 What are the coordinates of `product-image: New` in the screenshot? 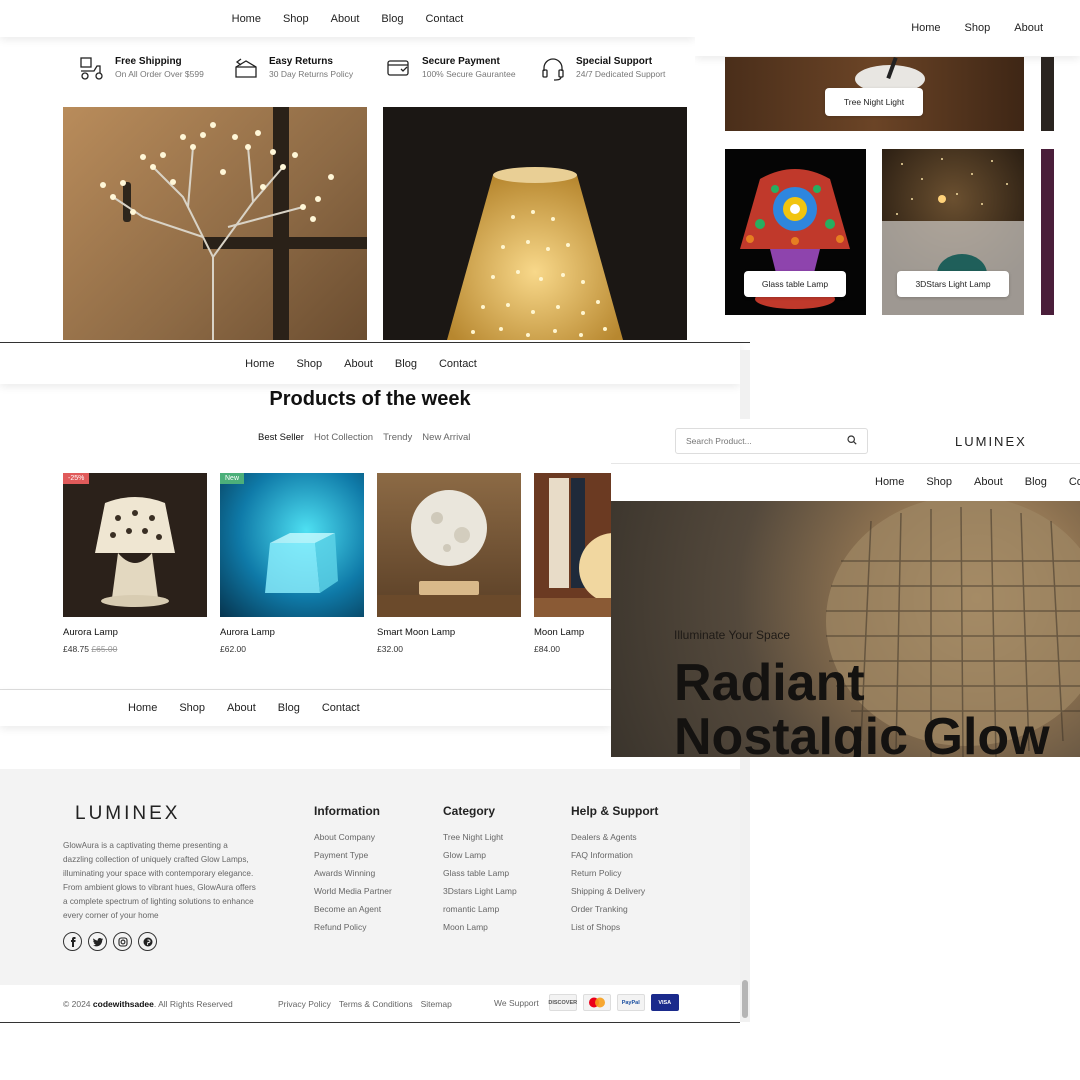 It's located at (292, 545).